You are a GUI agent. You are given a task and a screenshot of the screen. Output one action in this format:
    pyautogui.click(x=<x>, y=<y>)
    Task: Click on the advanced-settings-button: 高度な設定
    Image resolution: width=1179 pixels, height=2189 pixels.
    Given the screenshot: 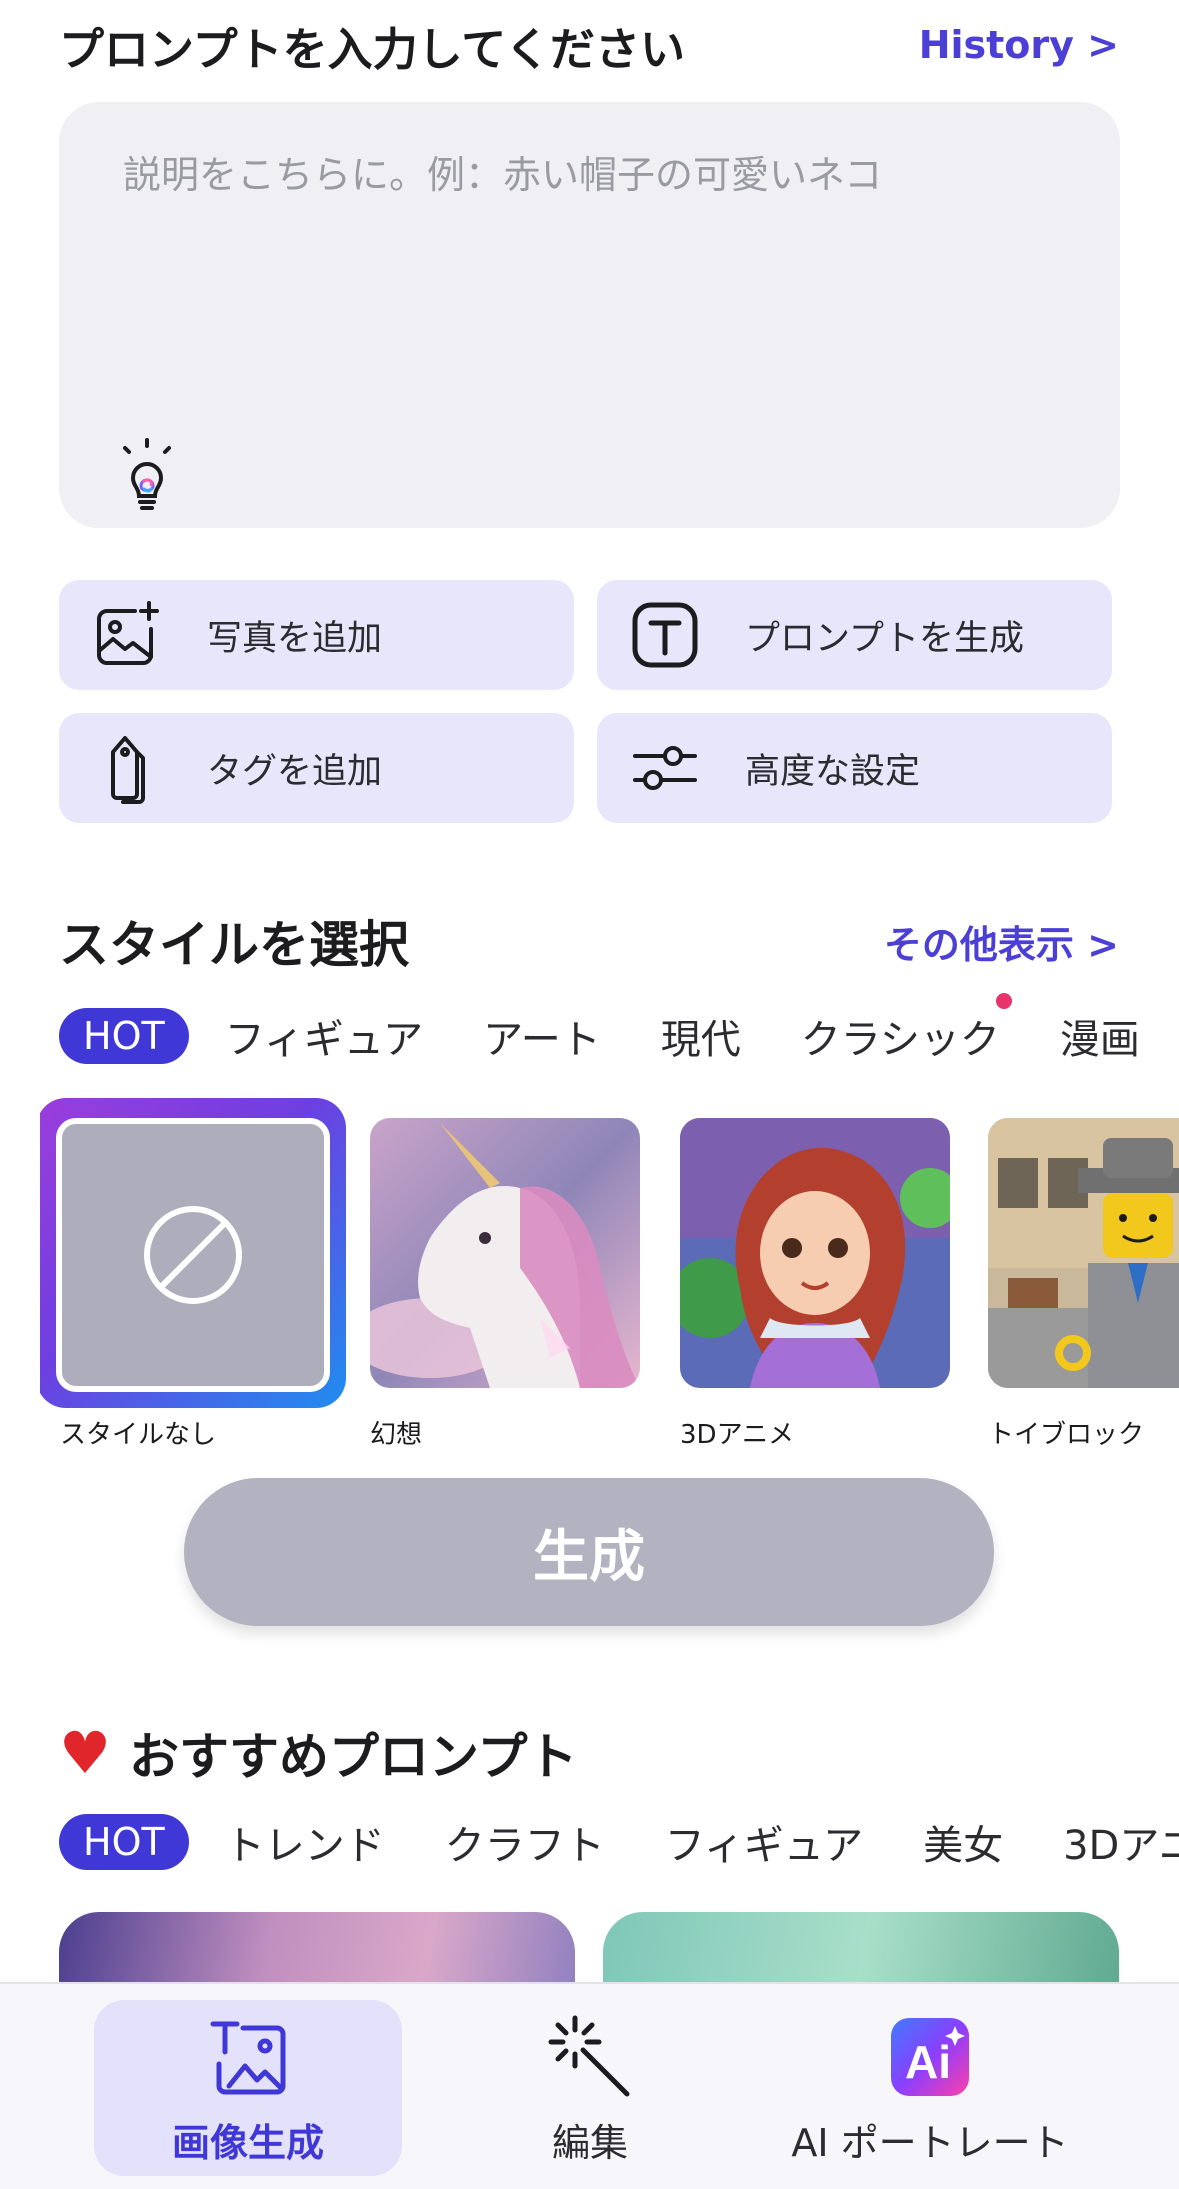 What is the action you would take?
    pyautogui.click(x=854, y=768)
    